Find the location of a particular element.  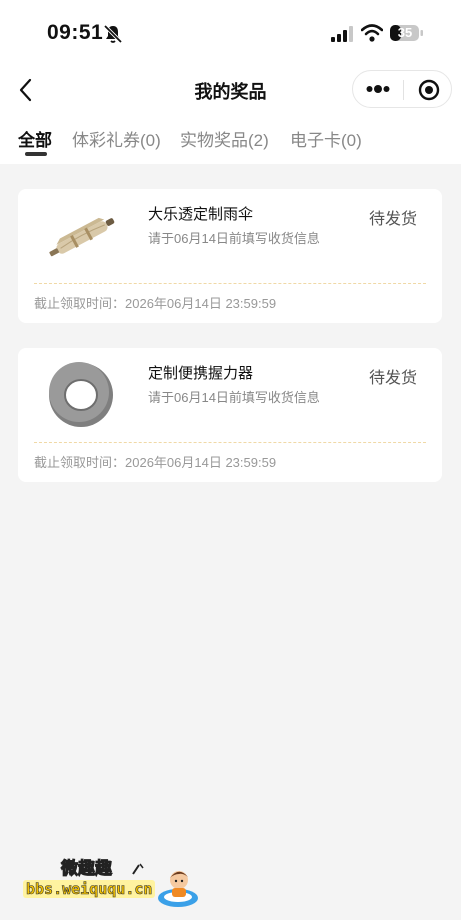

tab-e-cards: 电子卡(0) is located at coordinates (326, 138).